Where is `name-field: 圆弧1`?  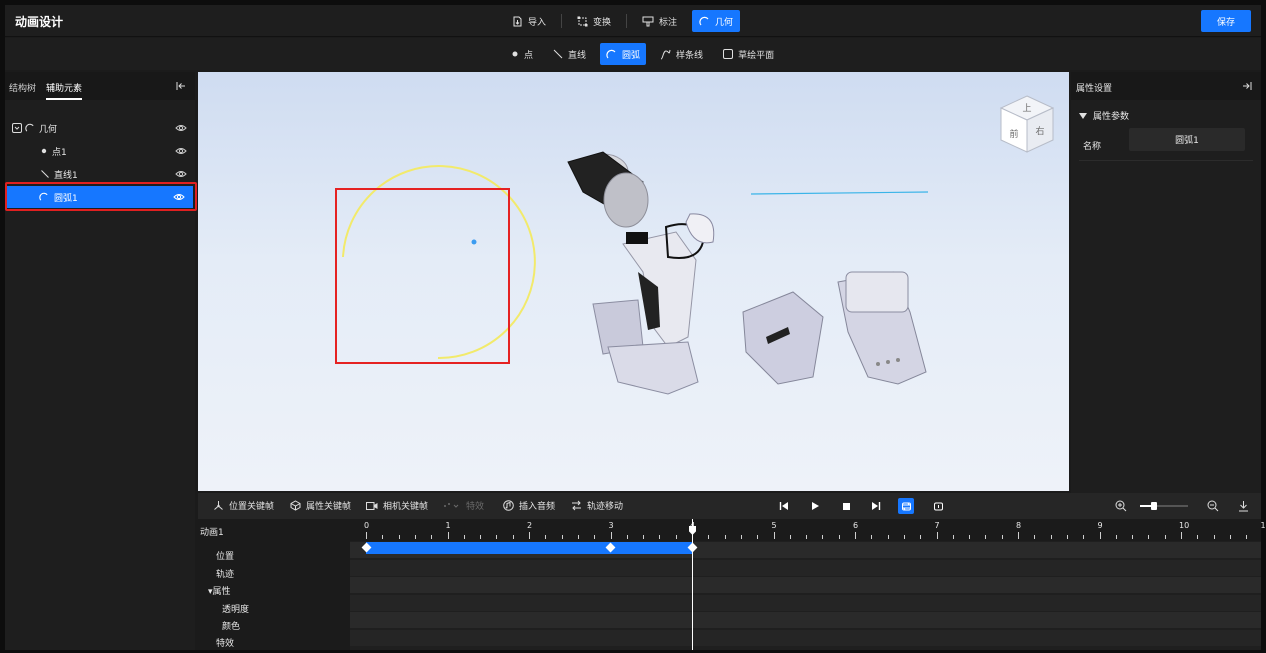
name-field: 圆弧1 is located at coordinates (1187, 139).